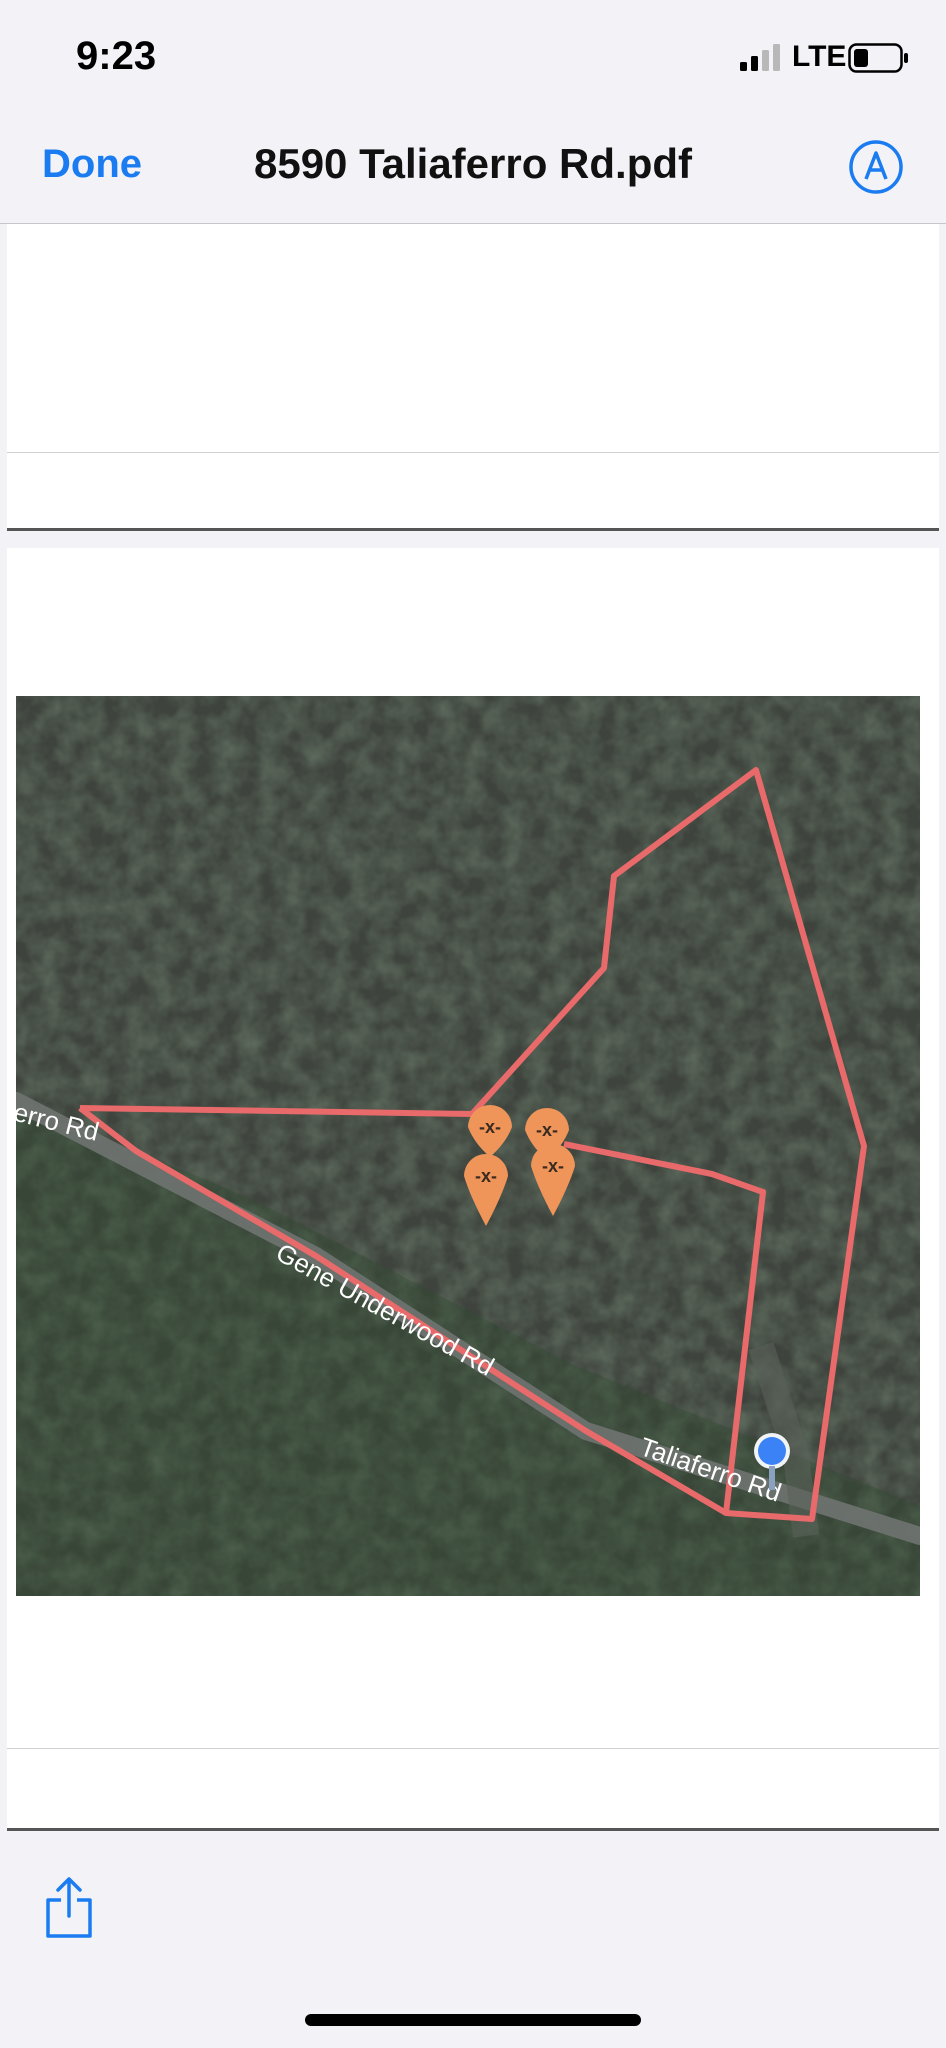 The width and height of the screenshot is (946, 2048). Describe the element at coordinates (116, 56) in the screenshot. I see `status-time: 9:23` at that location.